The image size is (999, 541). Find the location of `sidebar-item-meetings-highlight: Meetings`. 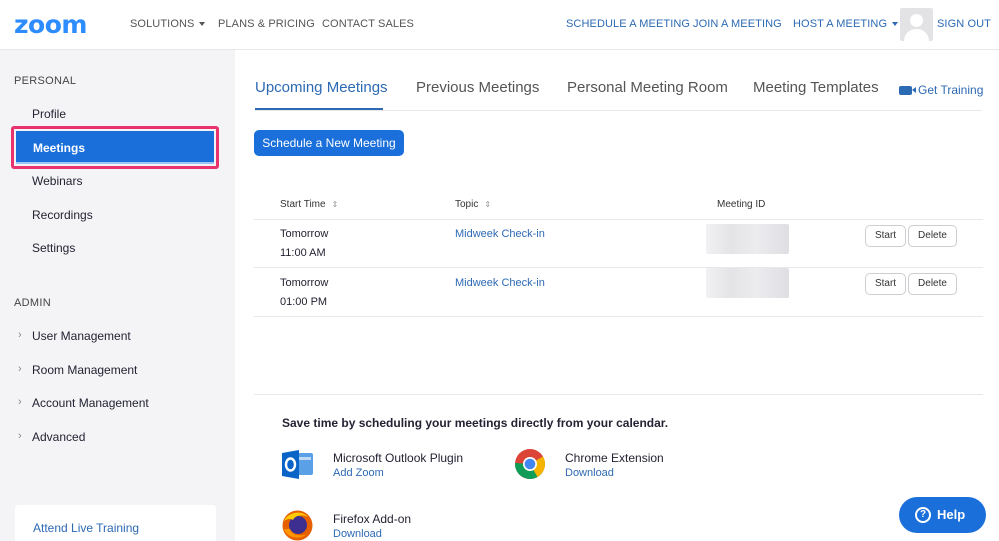

sidebar-item-meetings-highlight: Meetings is located at coordinates (115, 147).